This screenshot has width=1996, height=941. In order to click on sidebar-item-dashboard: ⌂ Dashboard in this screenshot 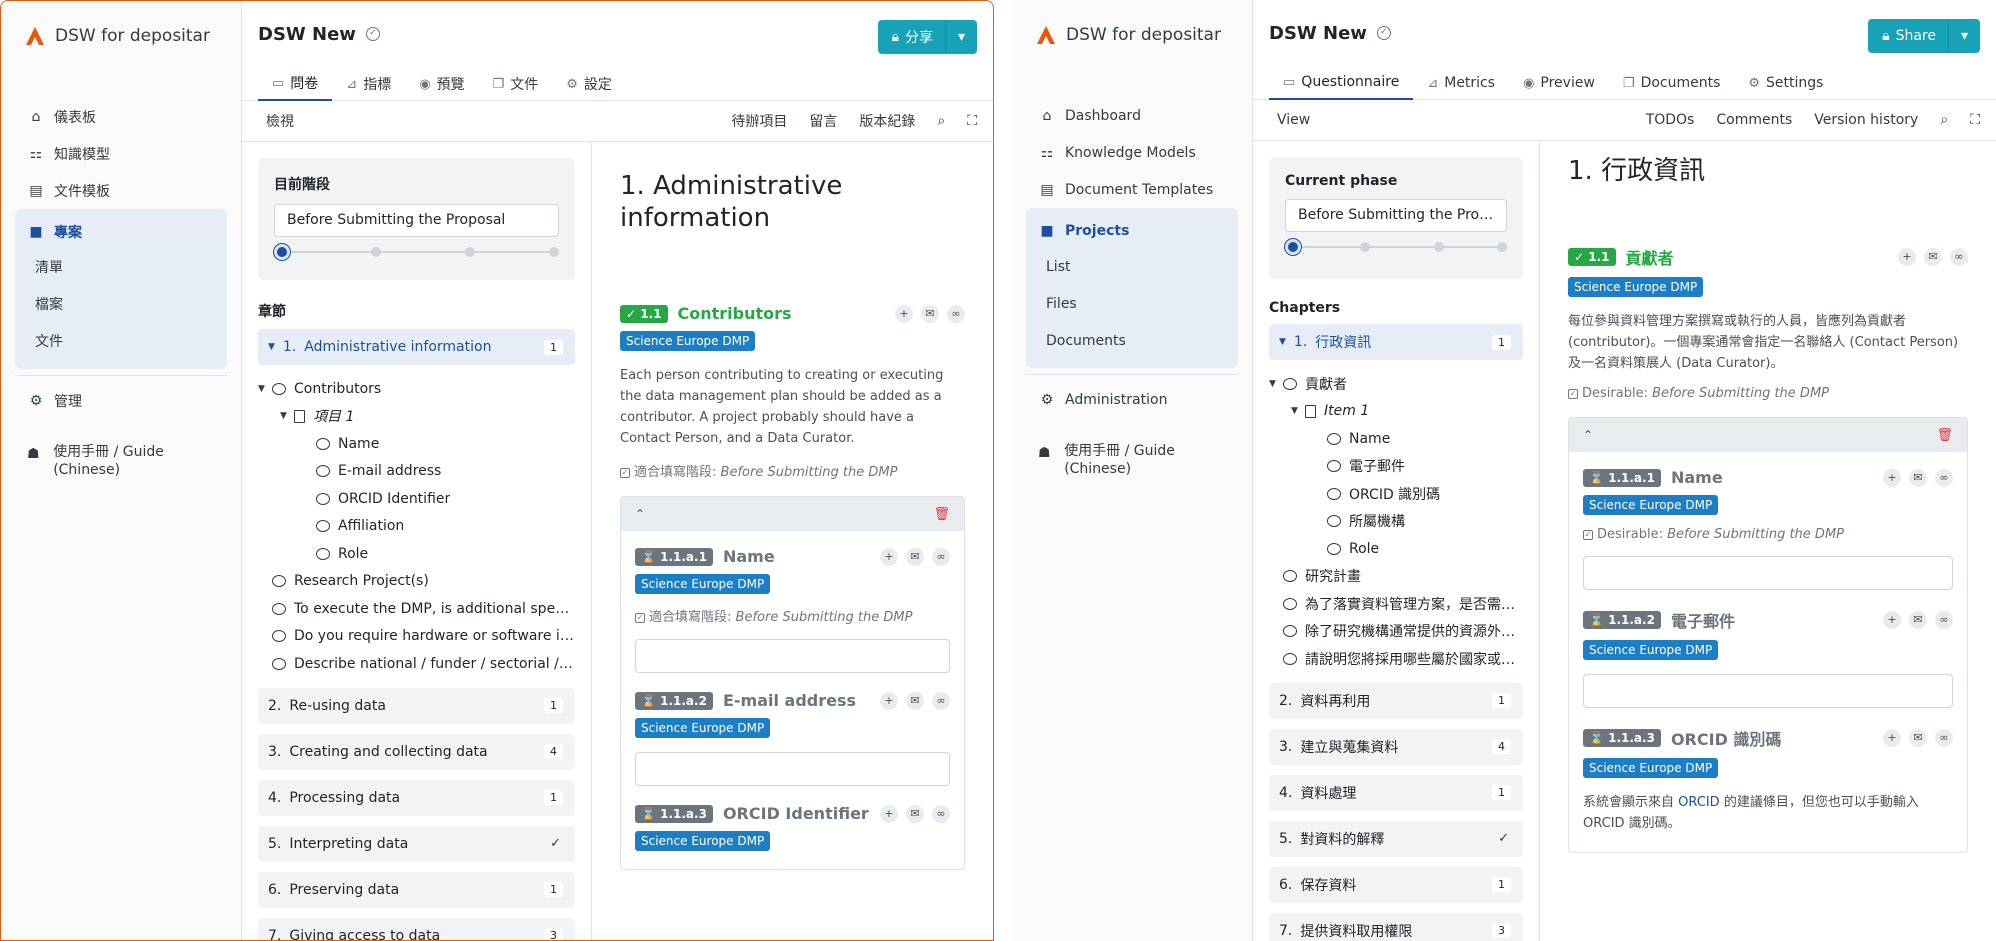, I will do `click(1132, 115)`.